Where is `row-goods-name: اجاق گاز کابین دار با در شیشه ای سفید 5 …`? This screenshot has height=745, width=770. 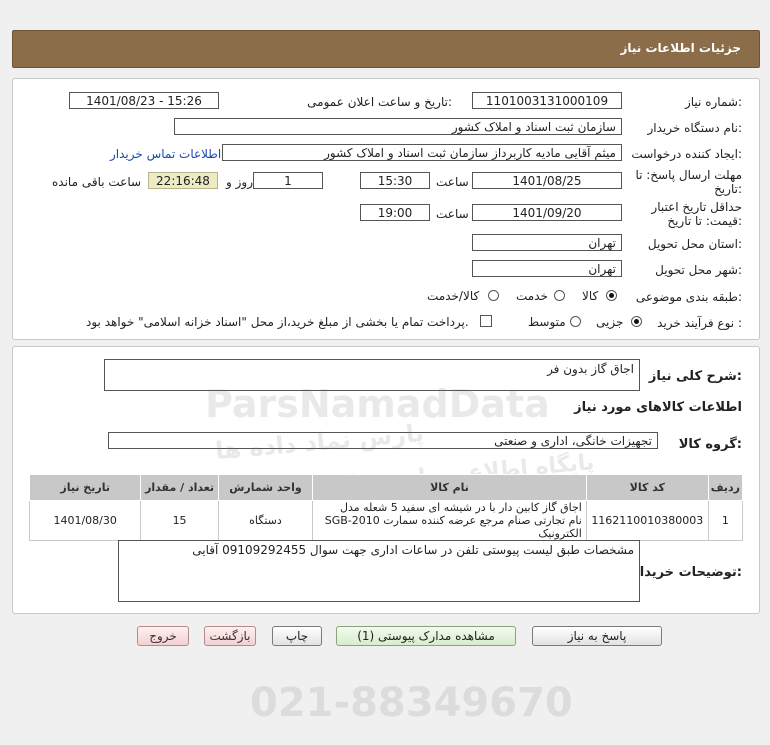 row-goods-name: اجاق گاز کابین دار با در شیشه ای سفید 5 … is located at coordinates (449, 520).